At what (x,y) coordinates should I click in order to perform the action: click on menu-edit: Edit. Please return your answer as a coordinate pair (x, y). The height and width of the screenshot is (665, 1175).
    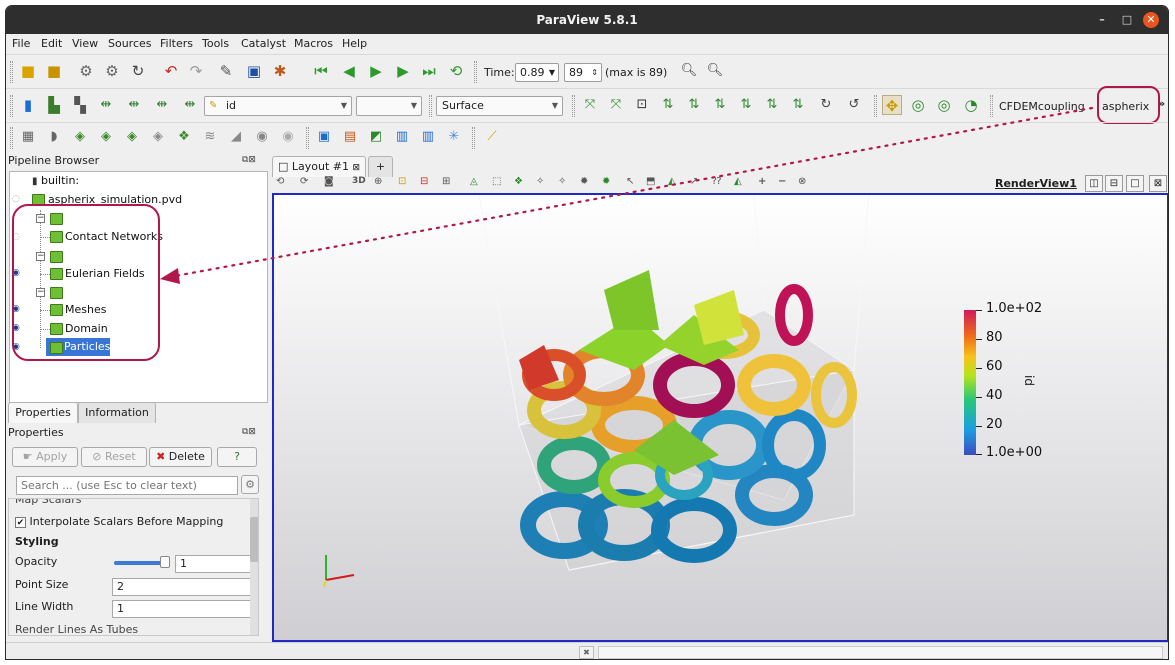
    Looking at the image, I should click on (51, 43).